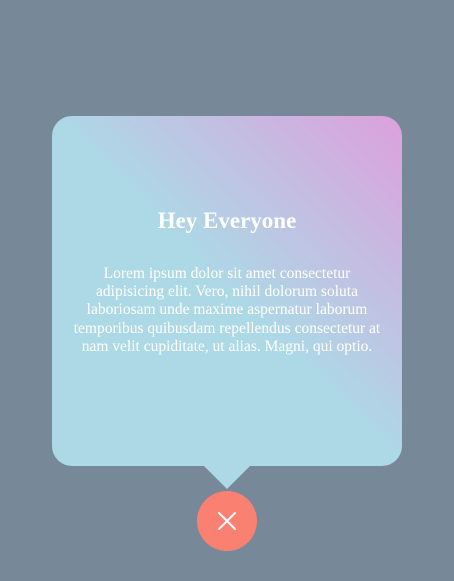  I want to click on close-icon, so click(227, 521).